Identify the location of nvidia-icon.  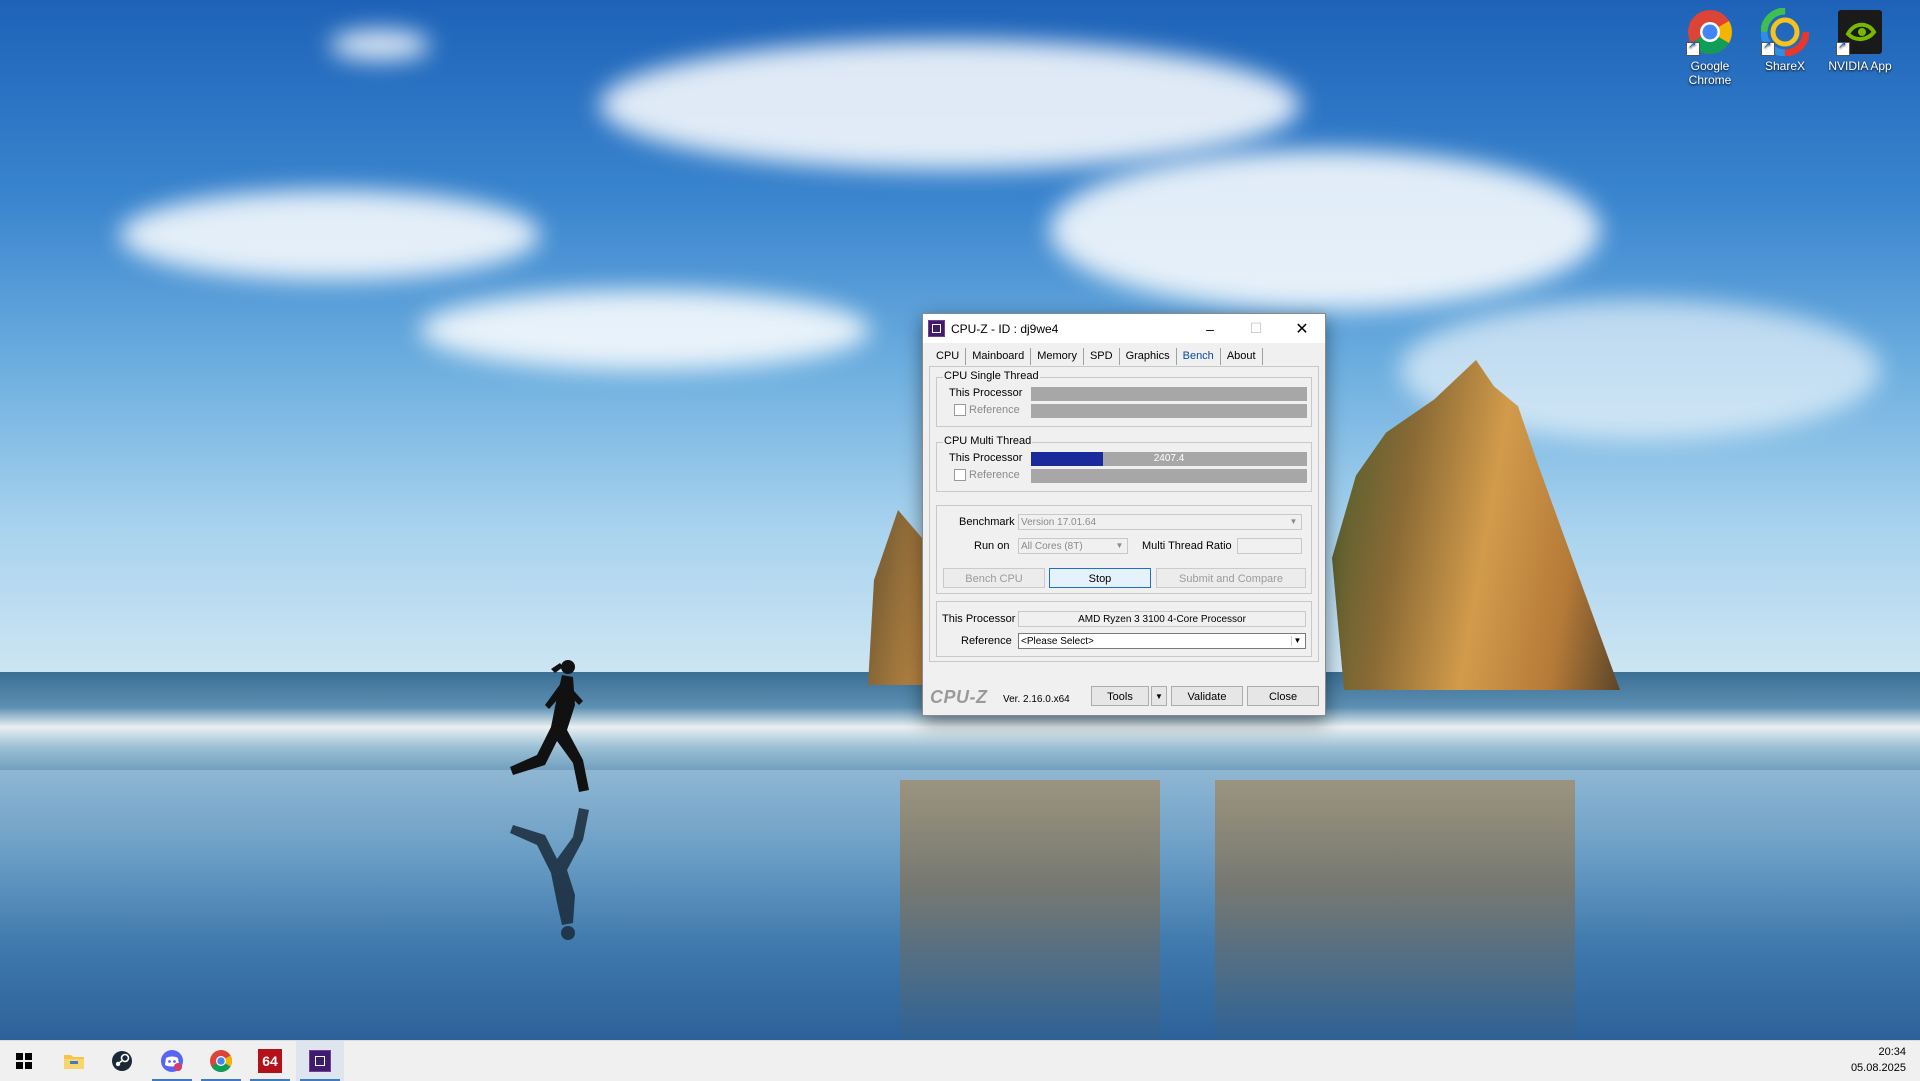
(1860, 32).